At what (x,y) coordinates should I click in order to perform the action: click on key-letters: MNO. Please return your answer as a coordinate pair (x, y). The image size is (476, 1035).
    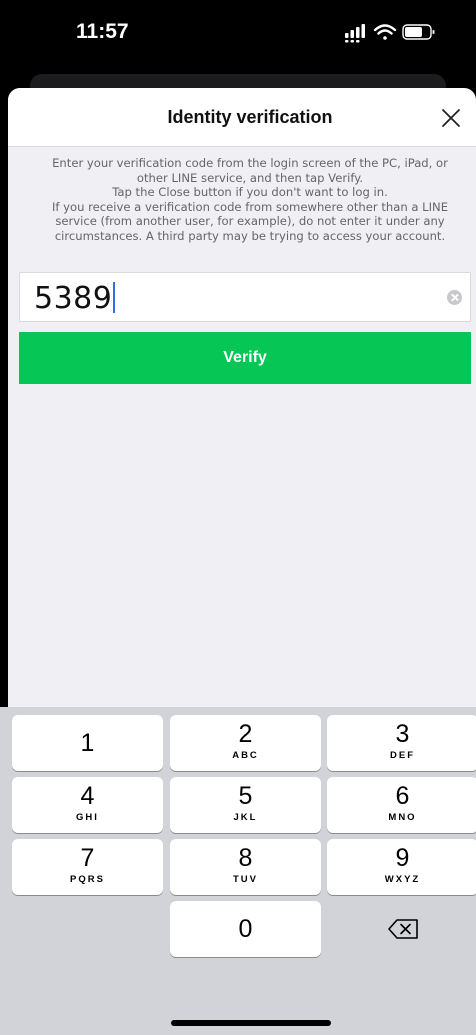
    Looking at the image, I should click on (402, 817).